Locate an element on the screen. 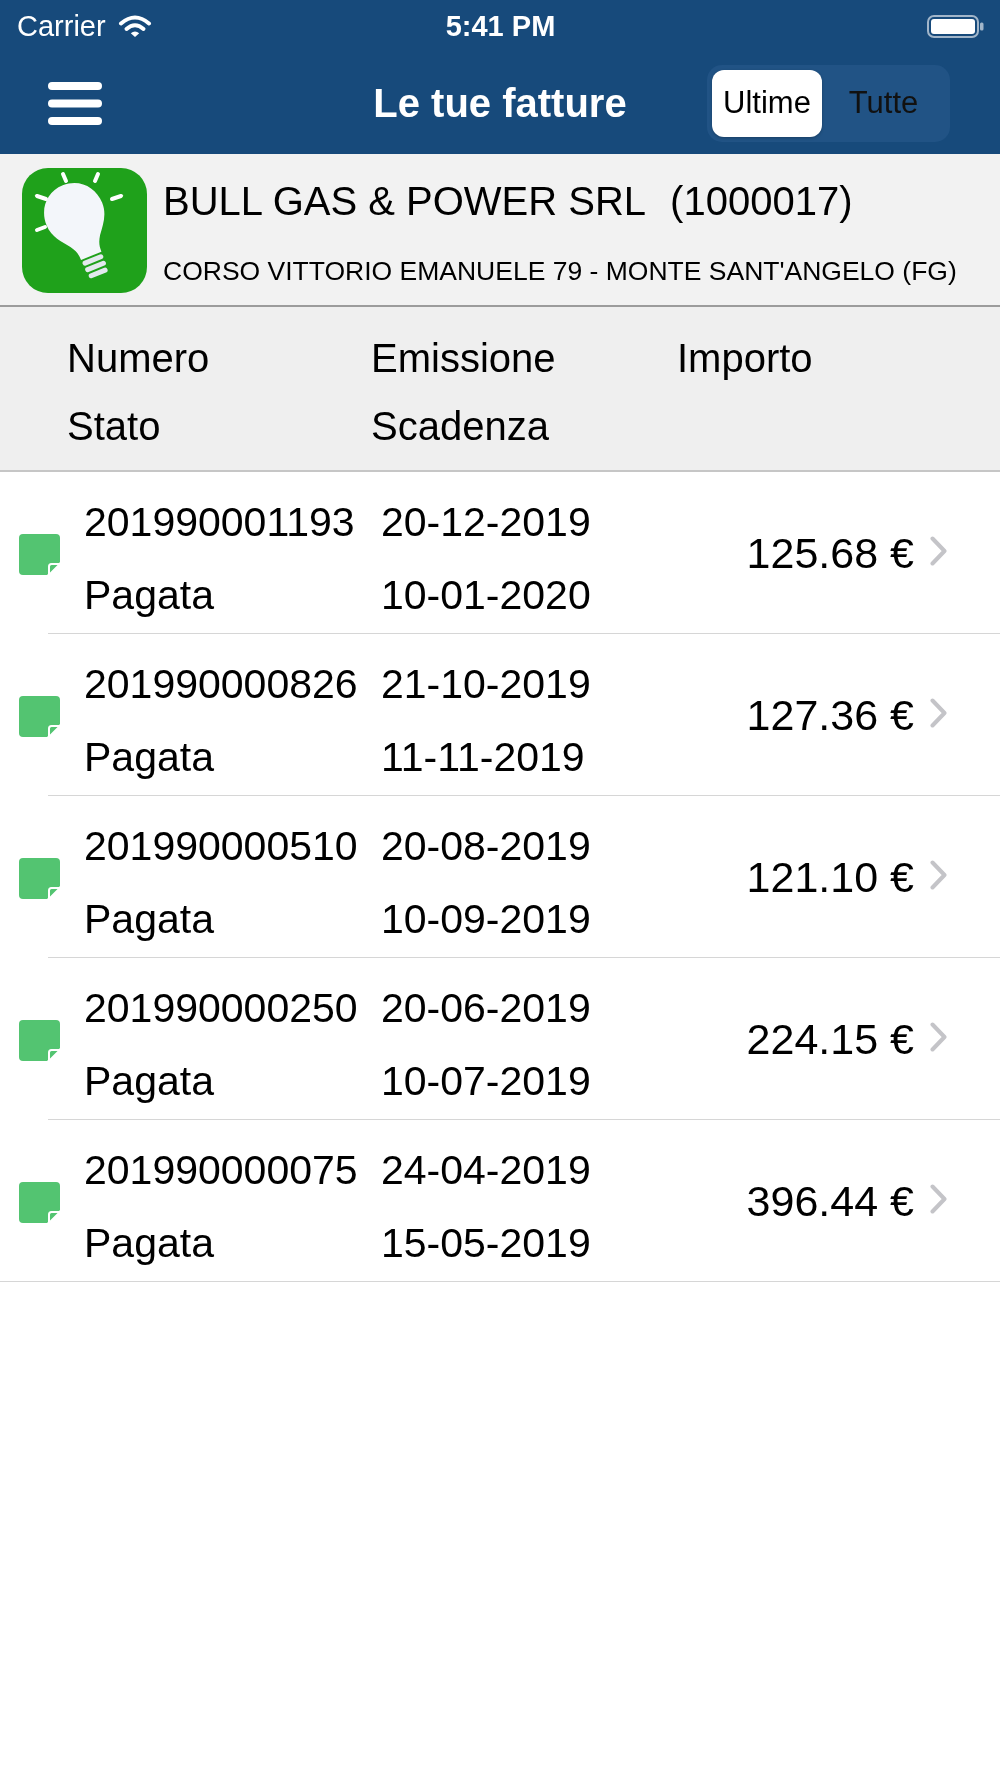  due-date: 10-07-2019 is located at coordinates (486, 1081).